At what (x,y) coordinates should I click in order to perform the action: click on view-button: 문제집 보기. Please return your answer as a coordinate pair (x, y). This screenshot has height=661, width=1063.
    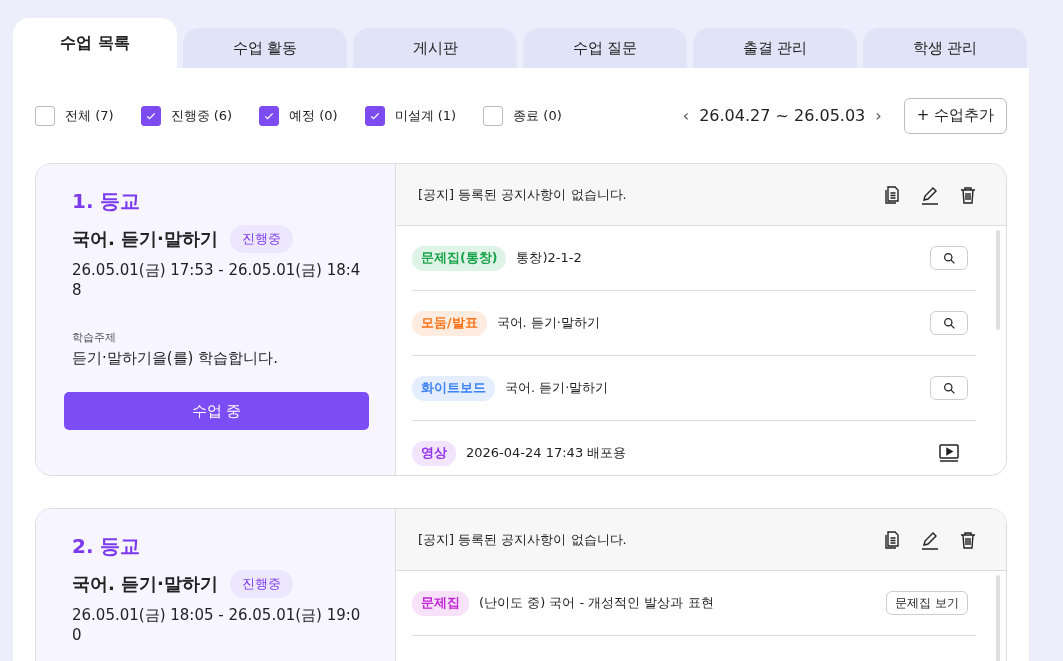
    Looking at the image, I should click on (927, 603).